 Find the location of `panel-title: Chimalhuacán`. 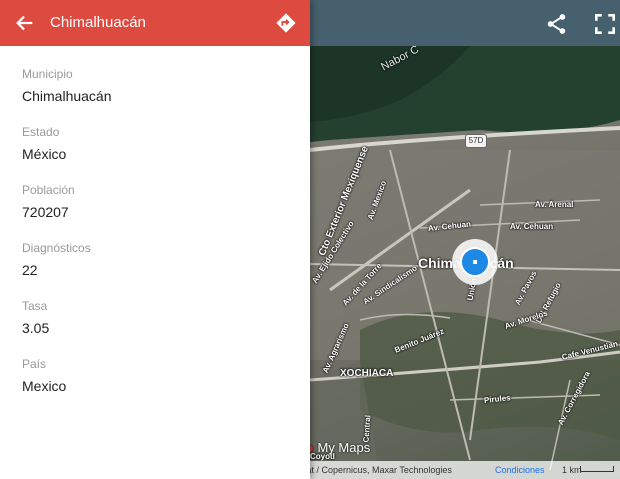

panel-title: Chimalhuacán is located at coordinates (98, 22).